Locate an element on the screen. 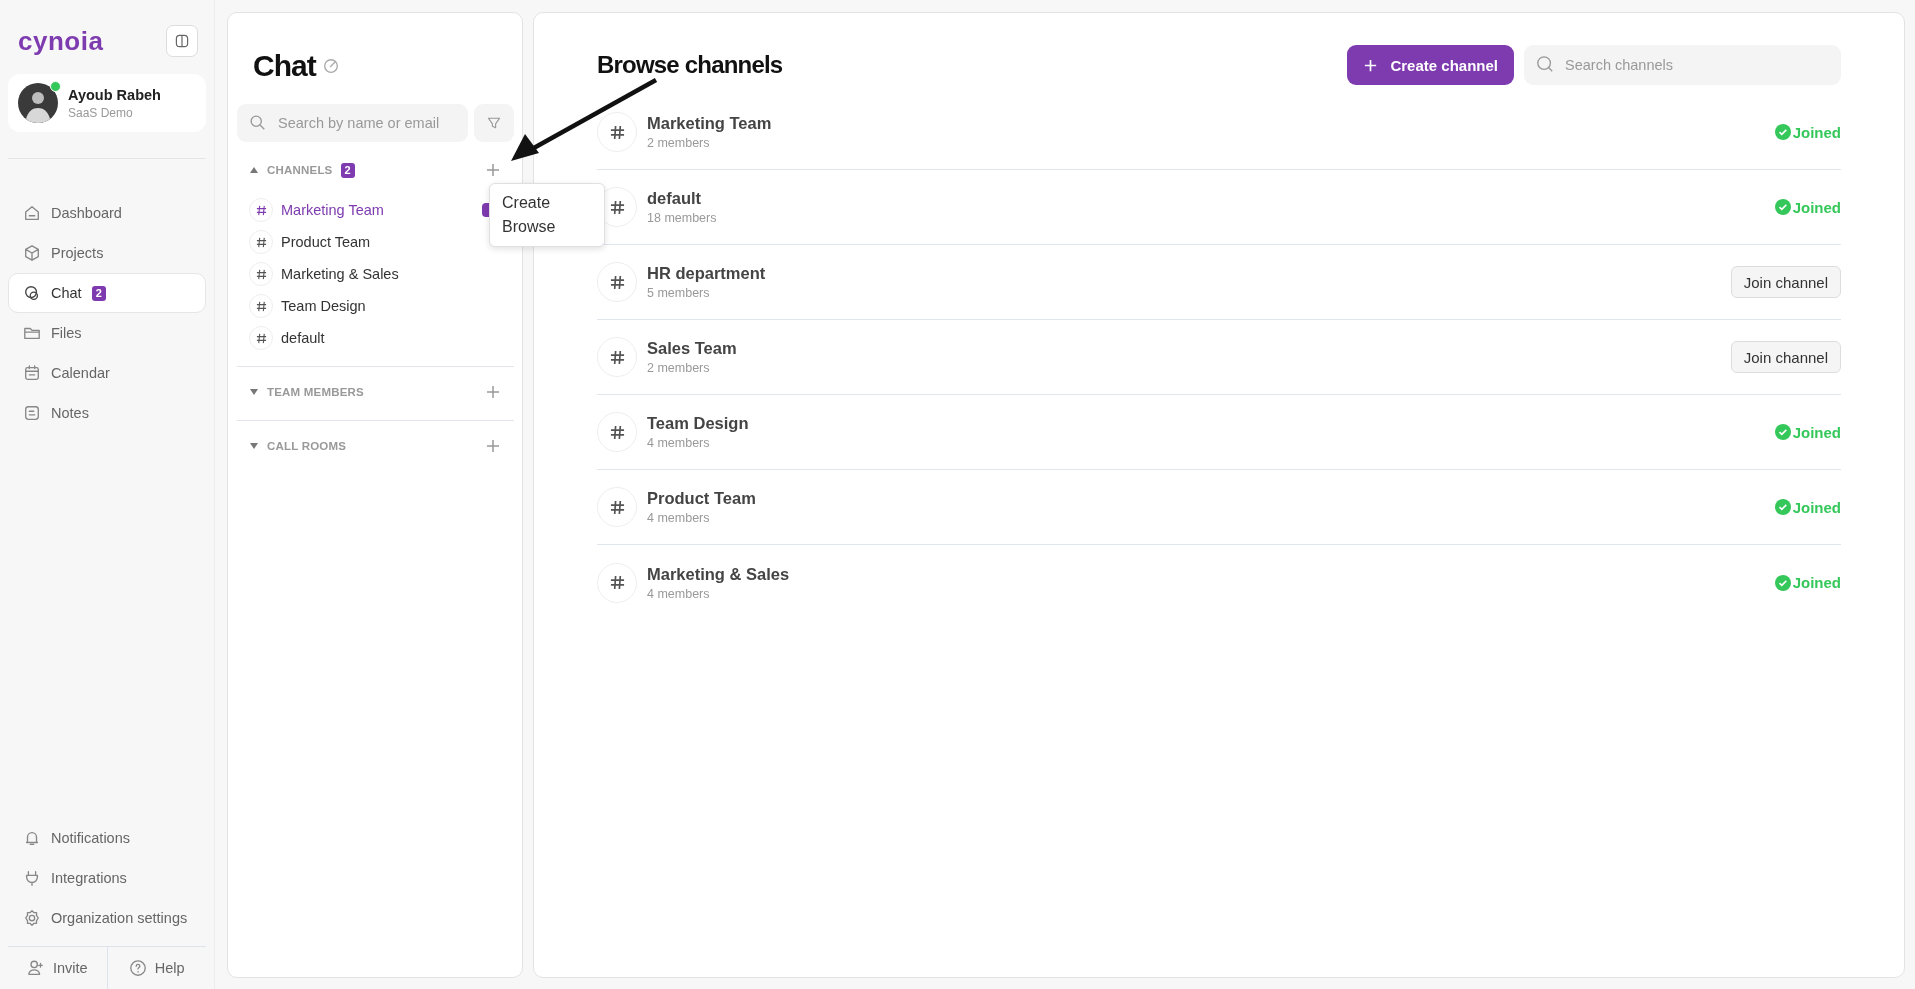 This screenshot has width=1915, height=989. channel-name: Sales Team is located at coordinates (692, 348).